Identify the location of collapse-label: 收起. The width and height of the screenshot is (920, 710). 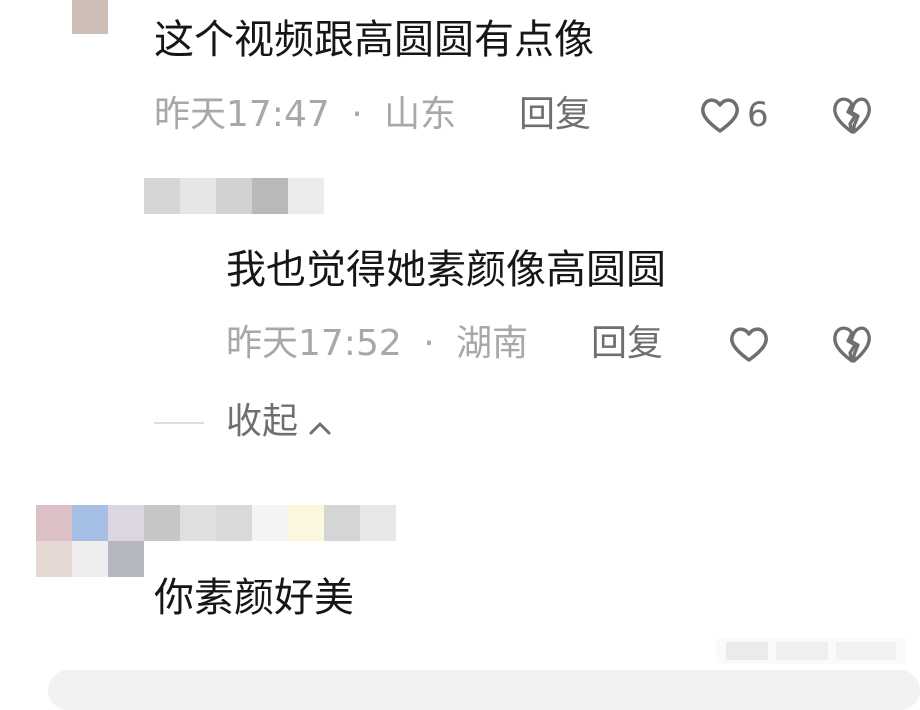
(262, 421).